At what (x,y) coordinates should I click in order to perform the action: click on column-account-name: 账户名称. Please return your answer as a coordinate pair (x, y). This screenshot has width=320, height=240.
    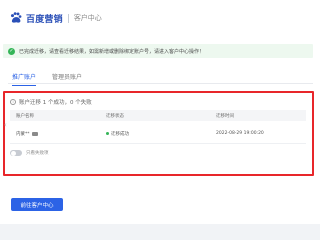
    Looking at the image, I should click on (25, 116).